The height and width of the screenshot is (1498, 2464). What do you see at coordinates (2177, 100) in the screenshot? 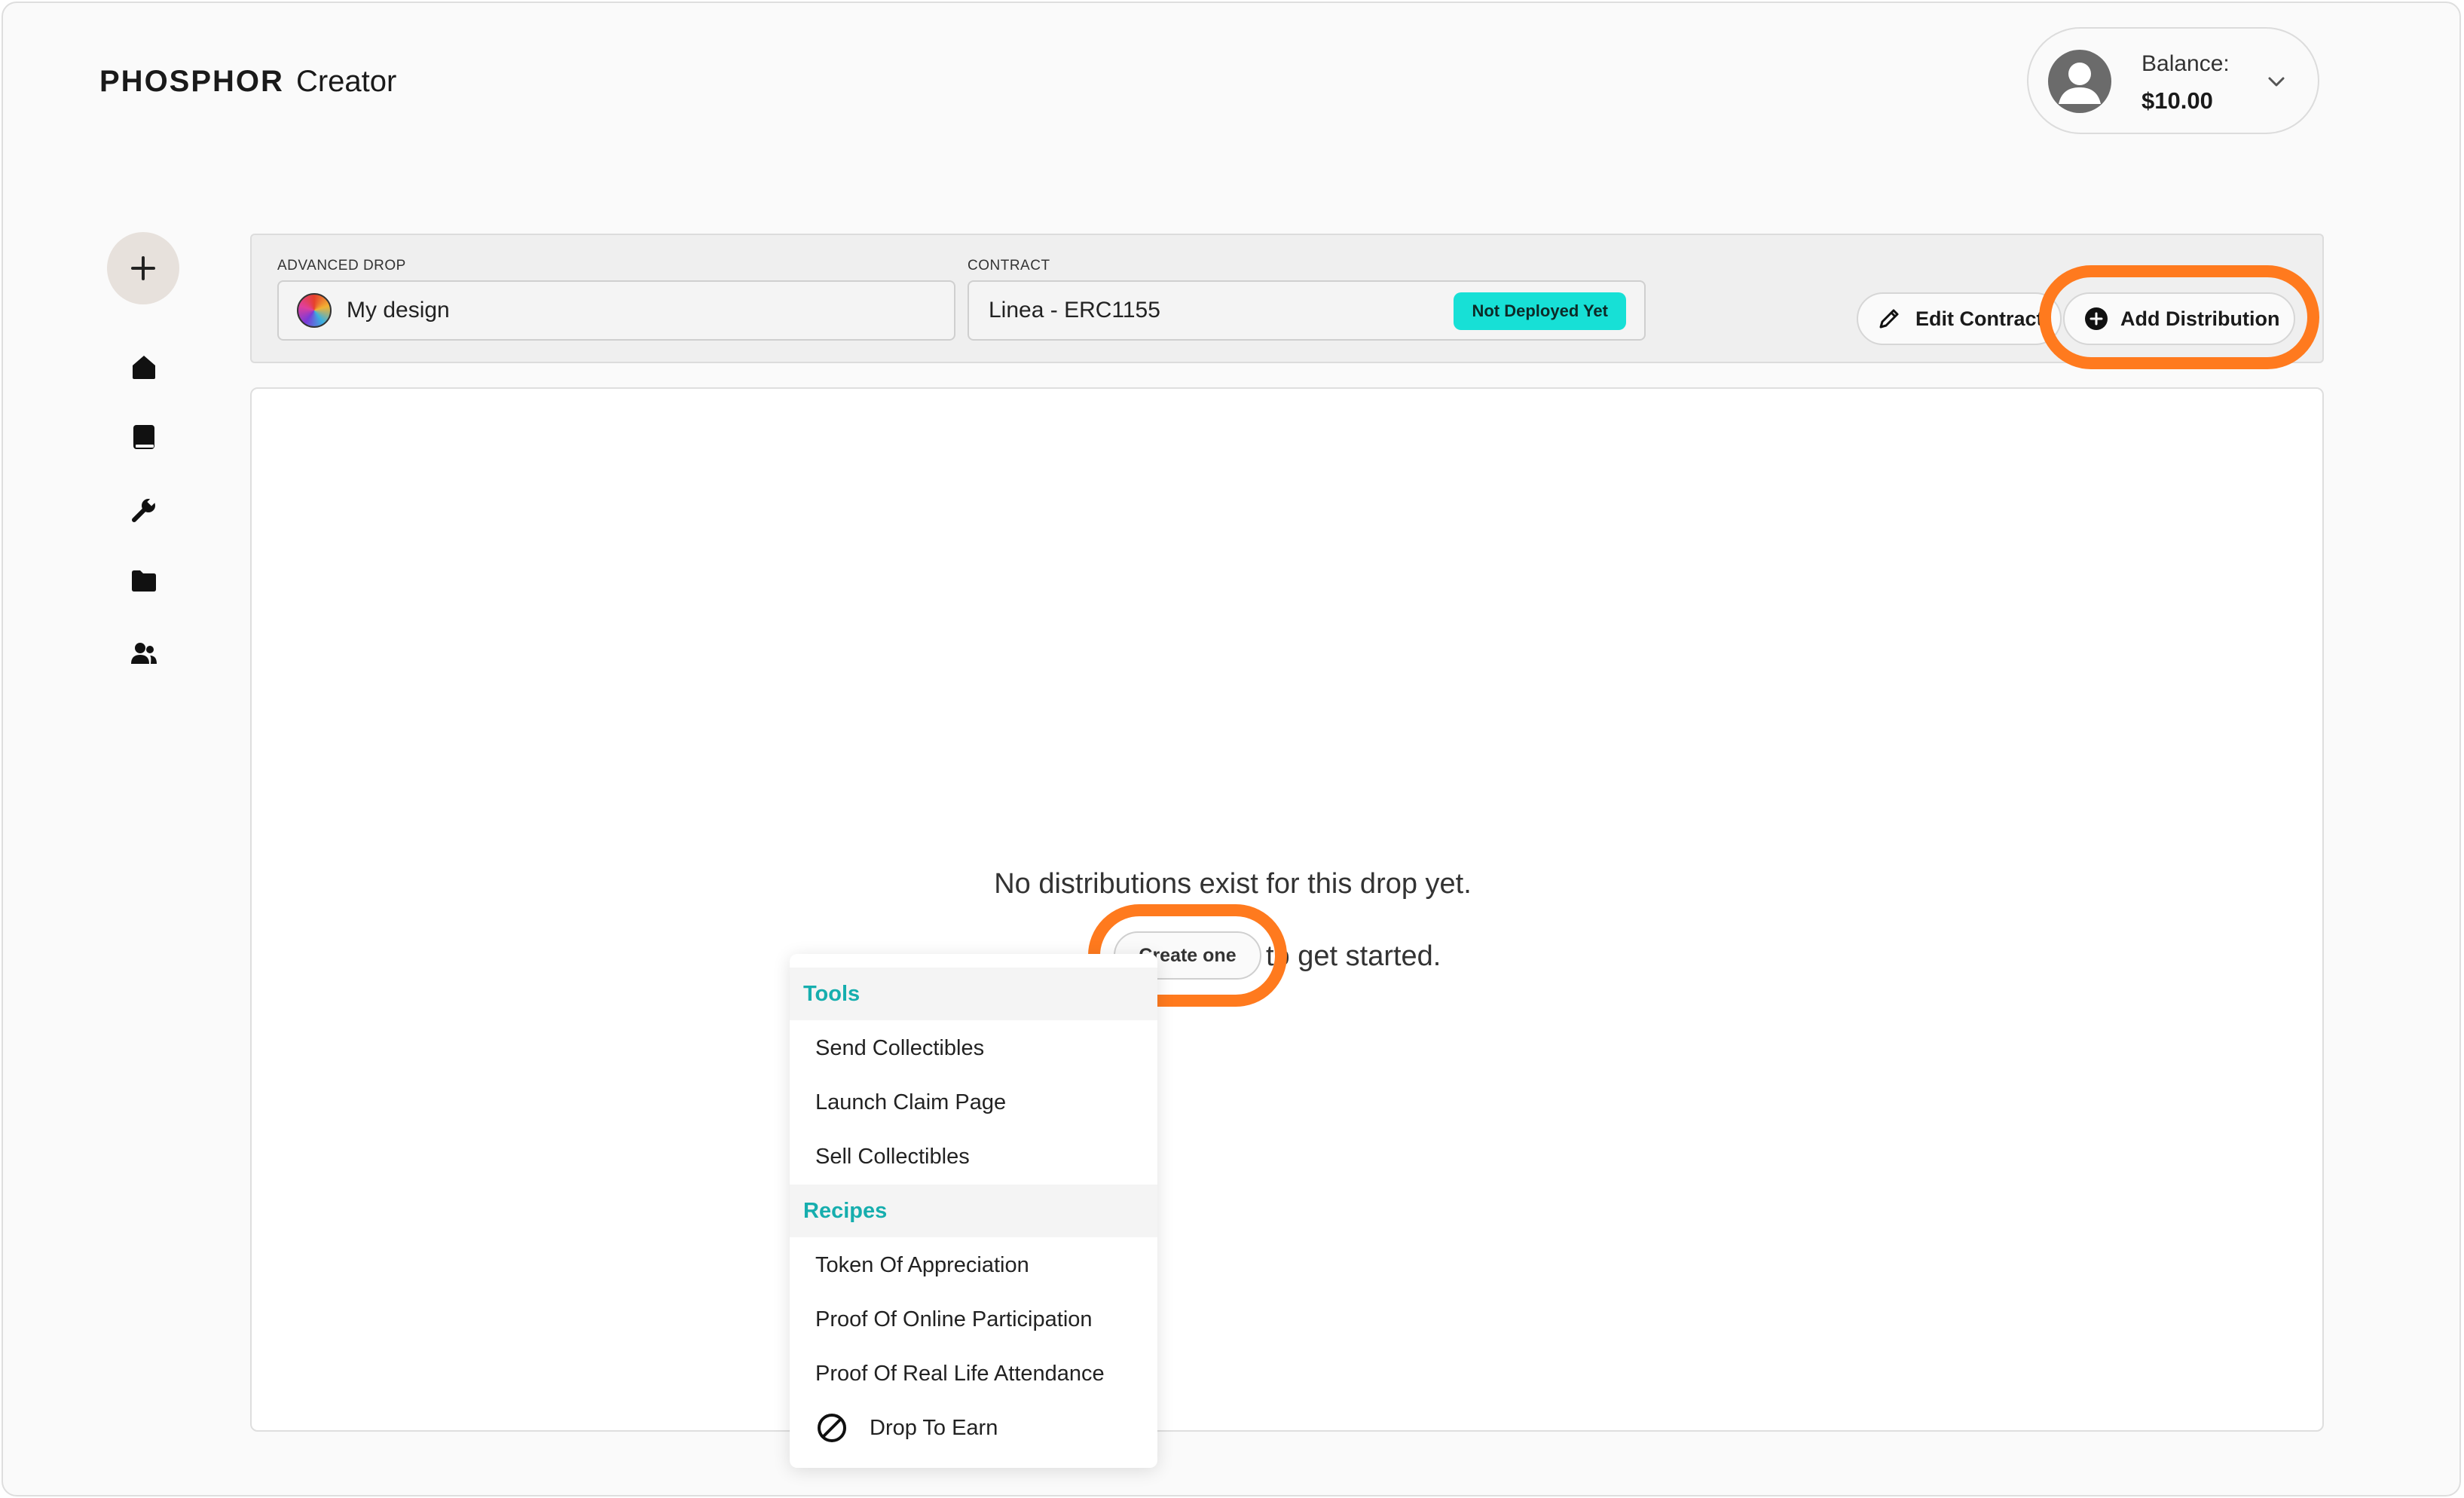
I see `balance-amount: $10.00` at bounding box center [2177, 100].